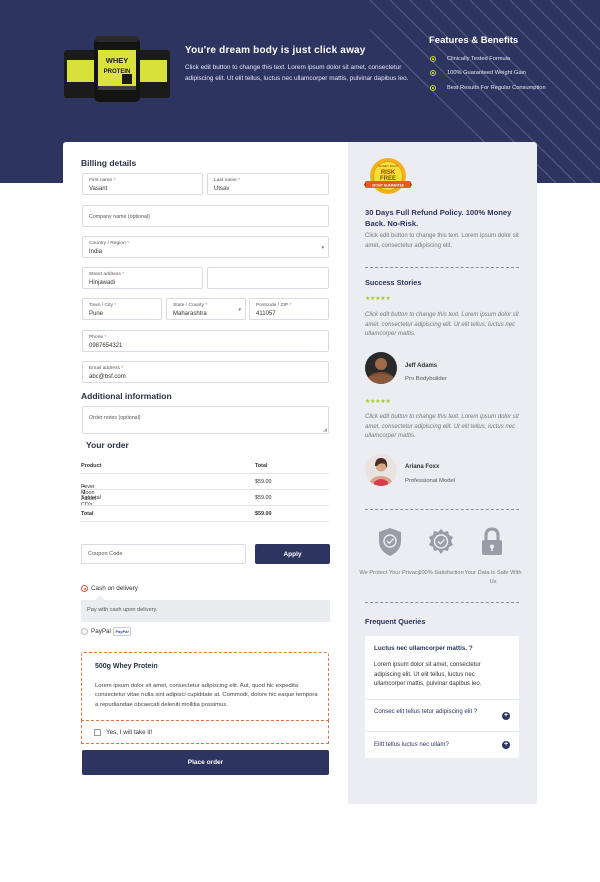 The width and height of the screenshot is (600, 882). Describe the element at coordinates (289, 309) in the screenshot. I see `postcode-field: Postcode / ZIP * 411057` at that location.